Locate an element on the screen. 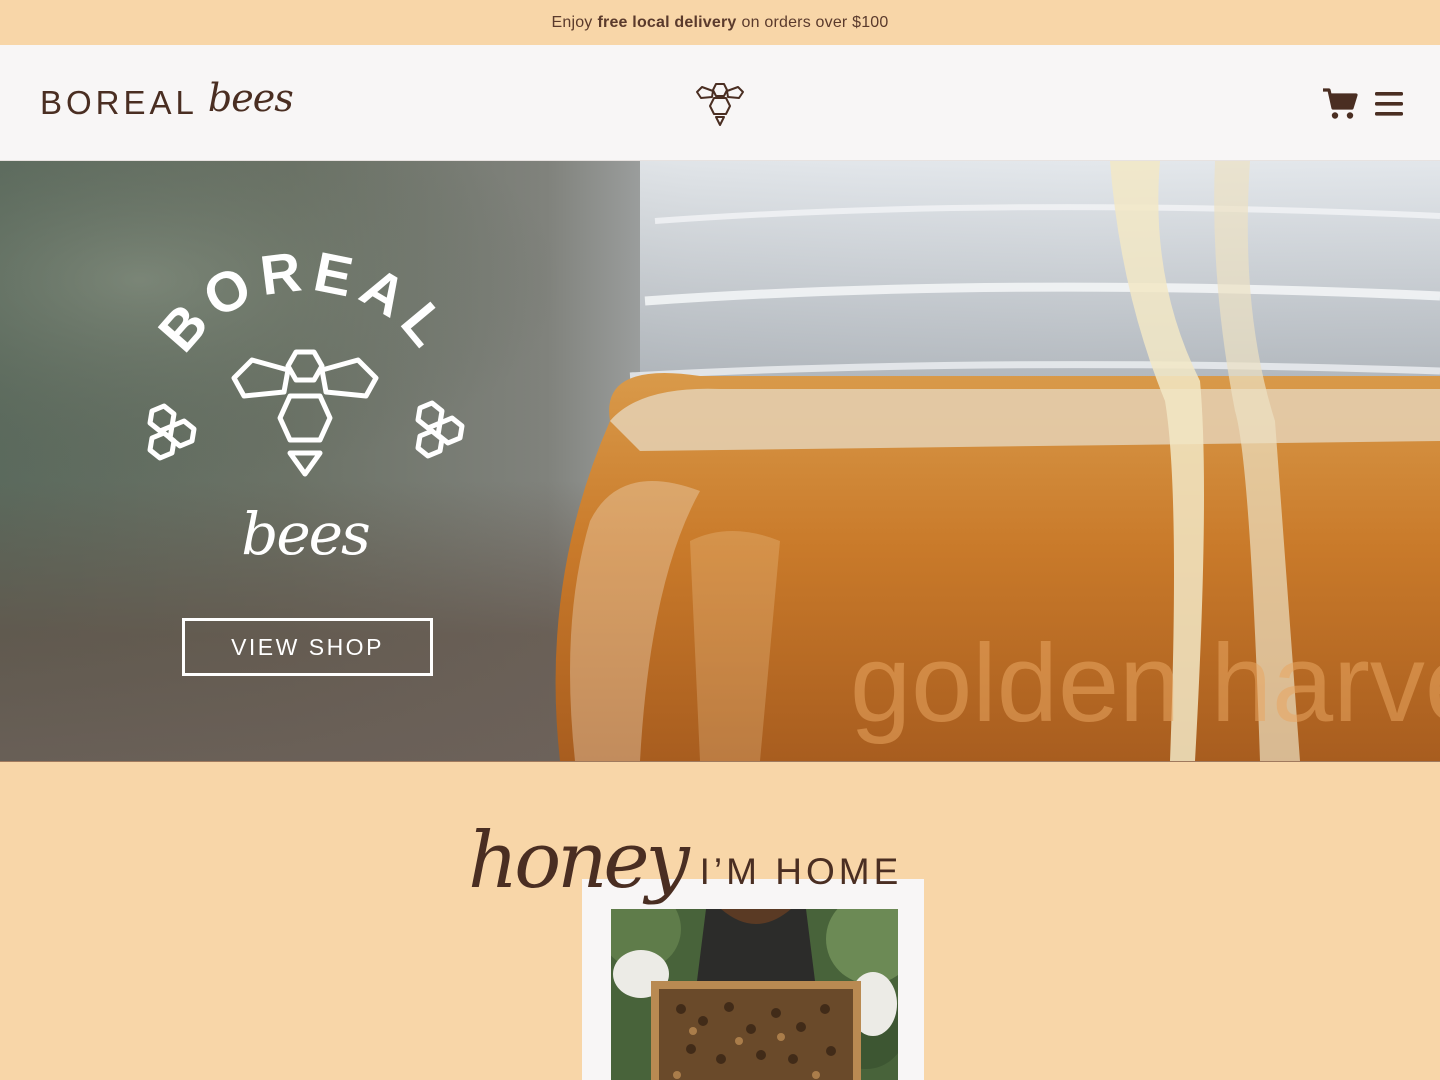 Image resolution: width=1440 pixels, height=1080 pixels. announcement-highlight: free local delivery is located at coordinates (667, 22).